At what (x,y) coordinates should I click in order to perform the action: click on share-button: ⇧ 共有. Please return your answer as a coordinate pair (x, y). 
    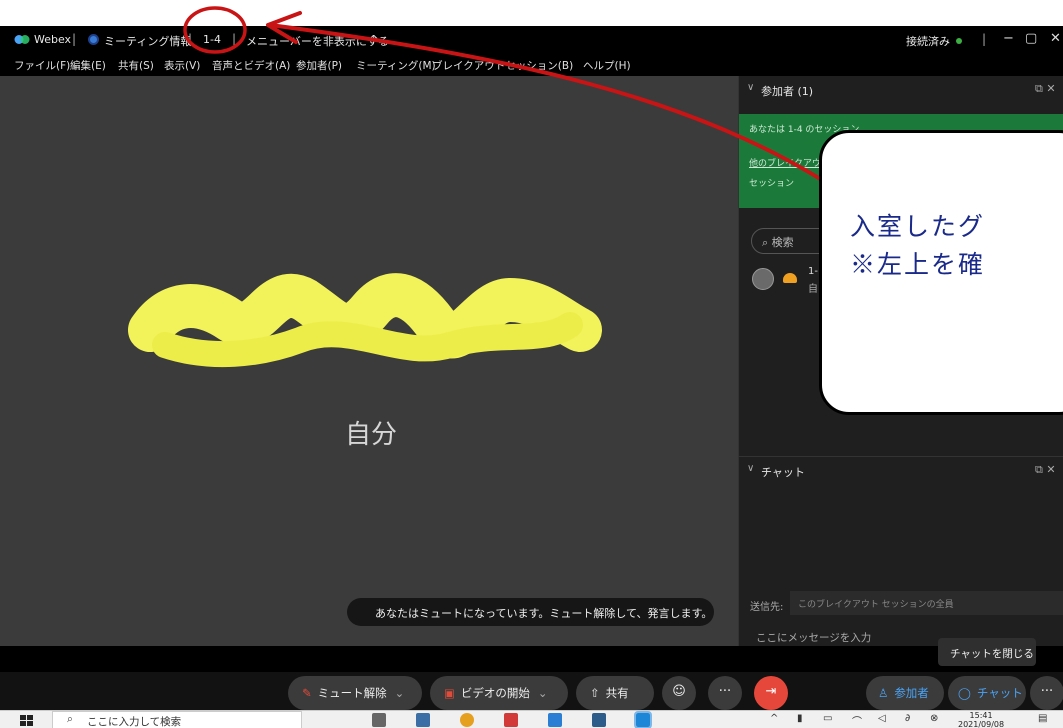
    Looking at the image, I should click on (615, 693).